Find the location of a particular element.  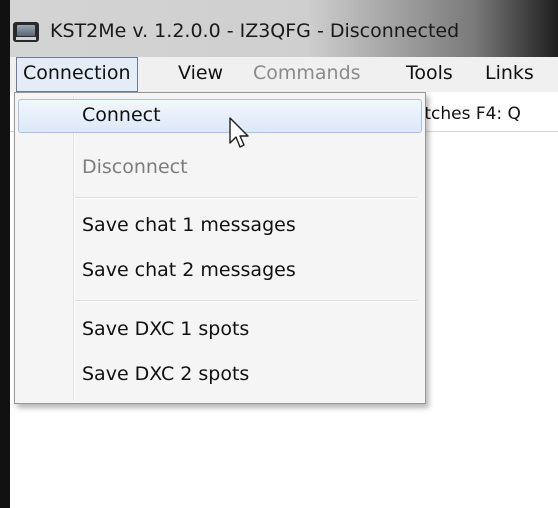

menu-item-disconnect: Disconnect is located at coordinates (220, 167).